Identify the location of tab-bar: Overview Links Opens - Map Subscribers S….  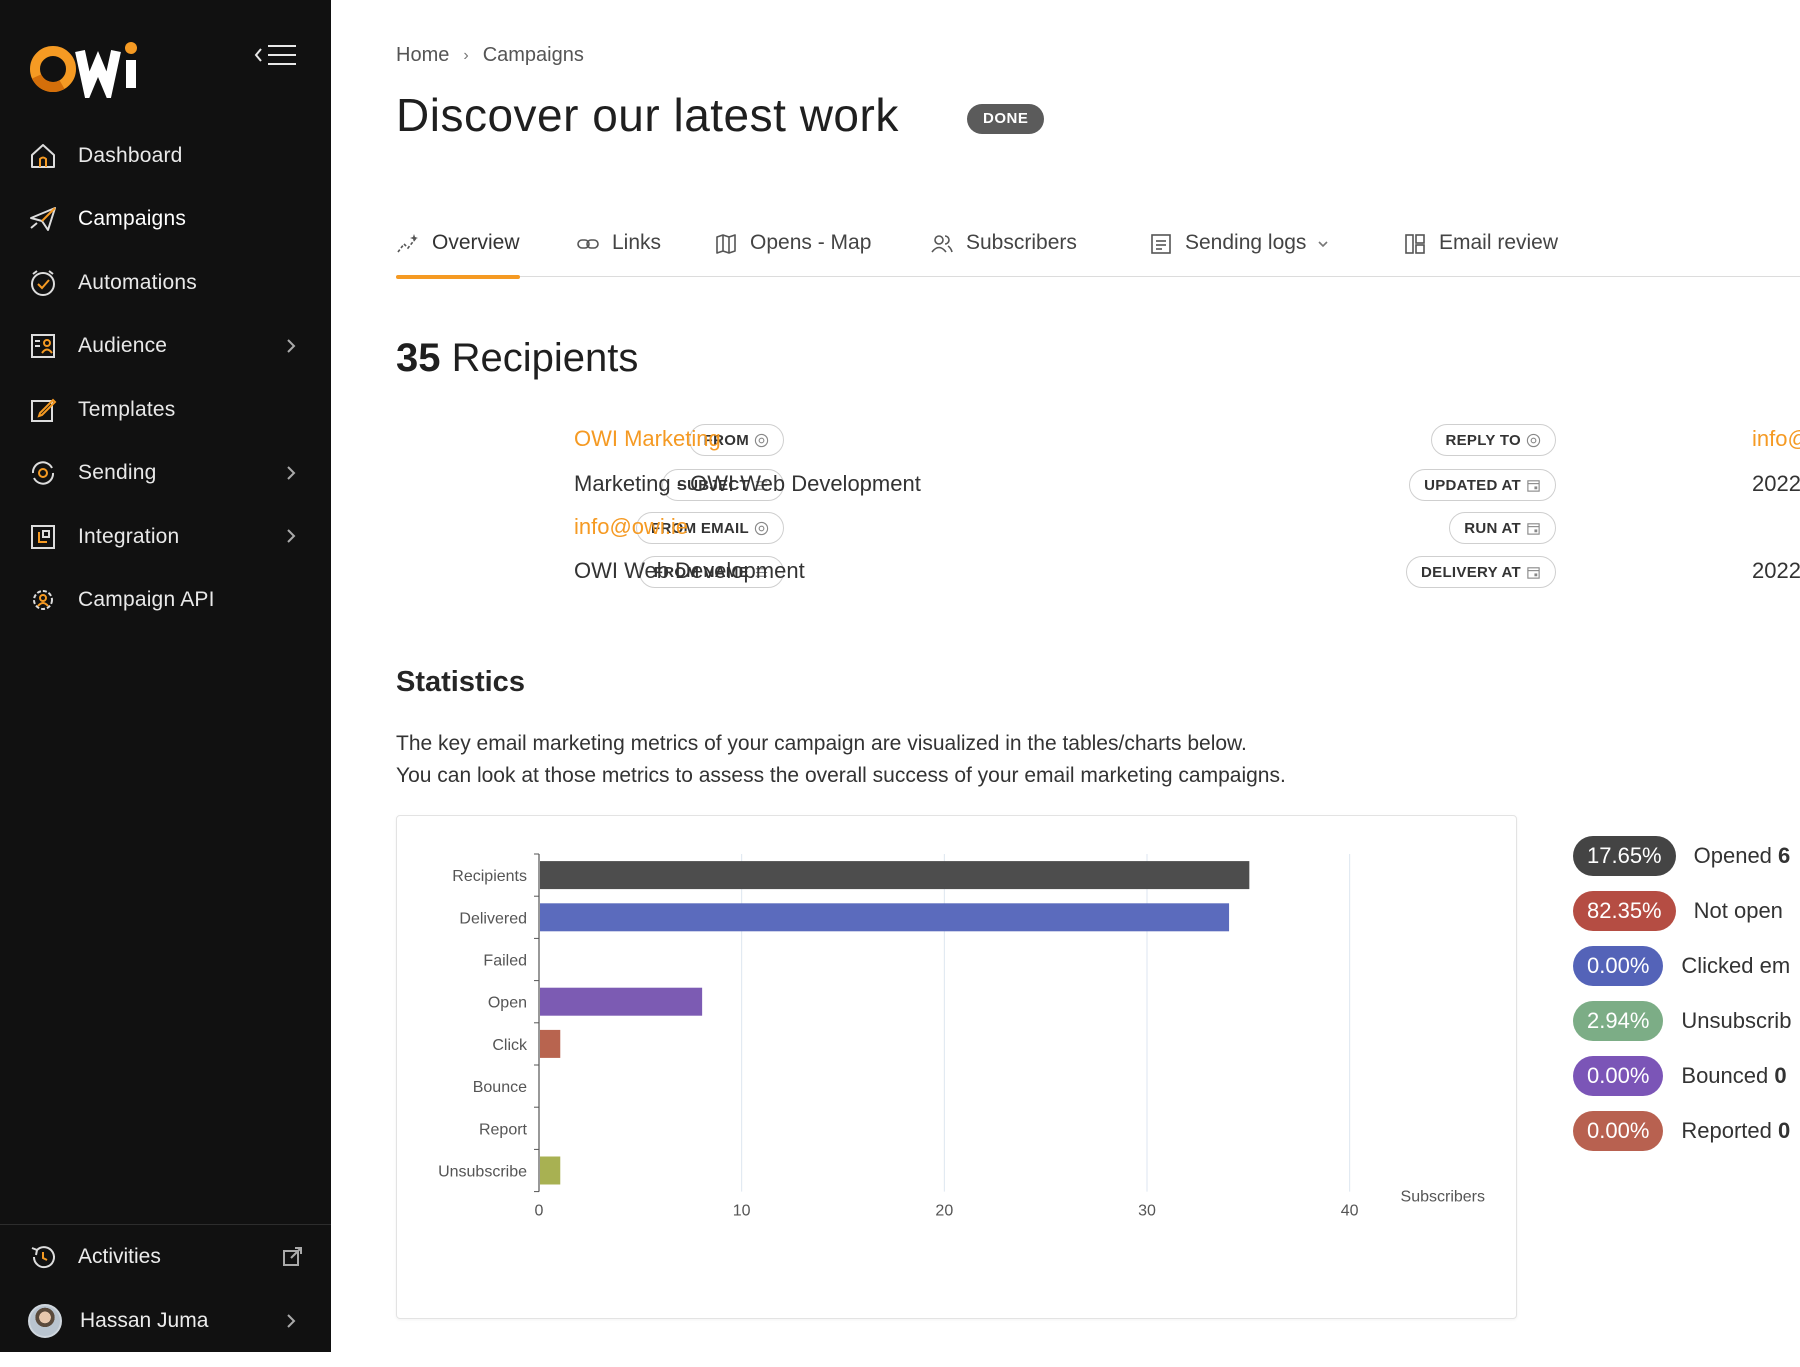
(1098, 252).